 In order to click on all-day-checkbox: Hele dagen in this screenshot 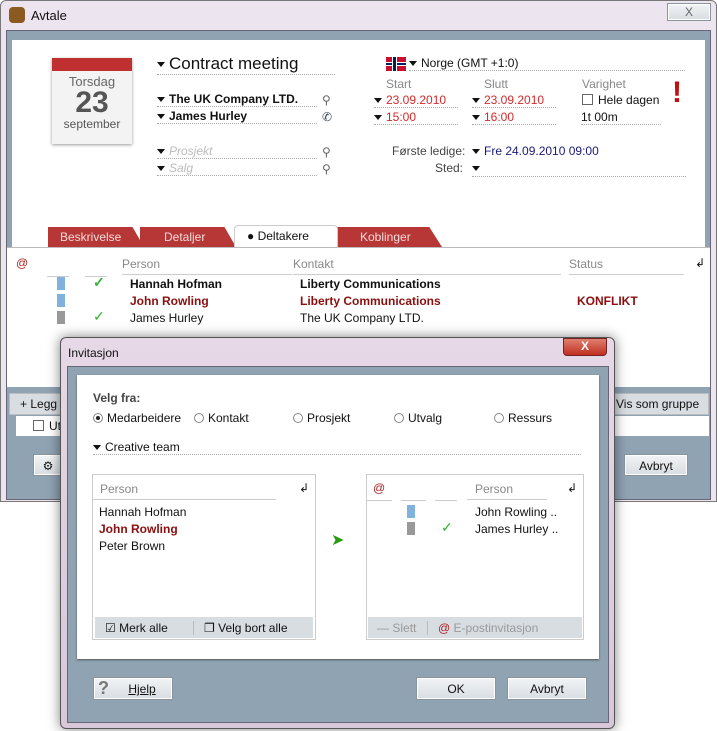, I will do `click(620, 100)`.